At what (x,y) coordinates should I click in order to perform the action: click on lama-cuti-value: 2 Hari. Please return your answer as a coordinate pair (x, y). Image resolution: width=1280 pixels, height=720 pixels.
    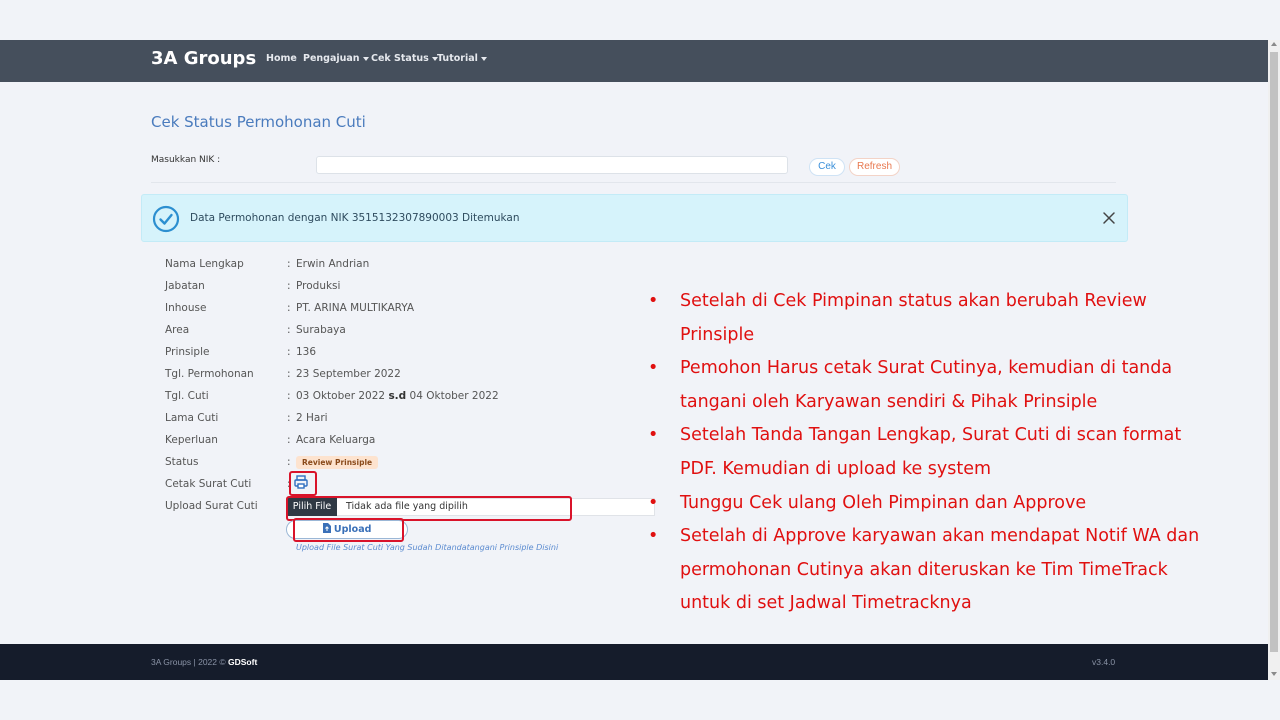
    Looking at the image, I should click on (312, 418).